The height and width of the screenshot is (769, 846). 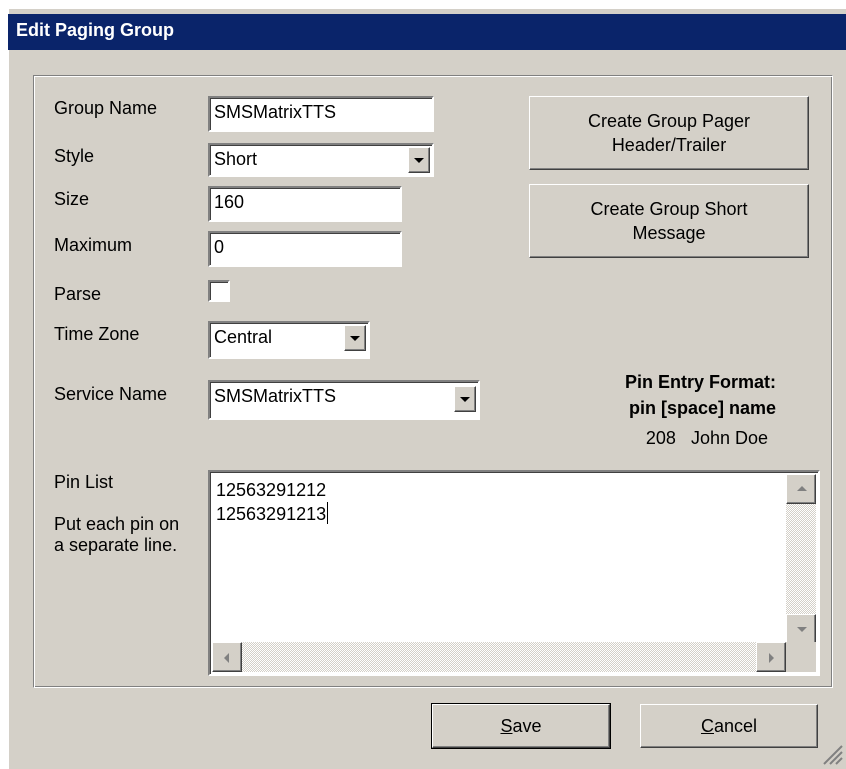 What do you see at coordinates (669, 145) in the screenshot?
I see `create-header-trailer-line2: Header/Trailer` at bounding box center [669, 145].